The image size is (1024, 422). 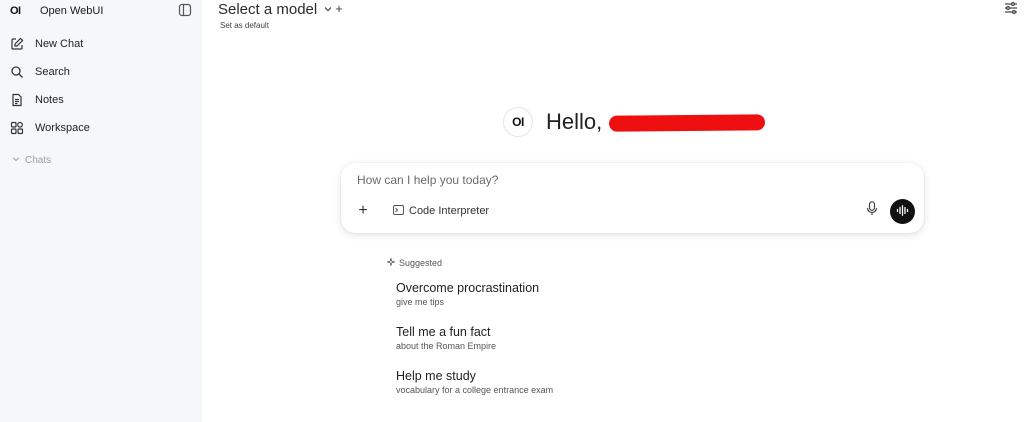 I want to click on sidebar-item-label: Workspace, so click(x=62, y=128).